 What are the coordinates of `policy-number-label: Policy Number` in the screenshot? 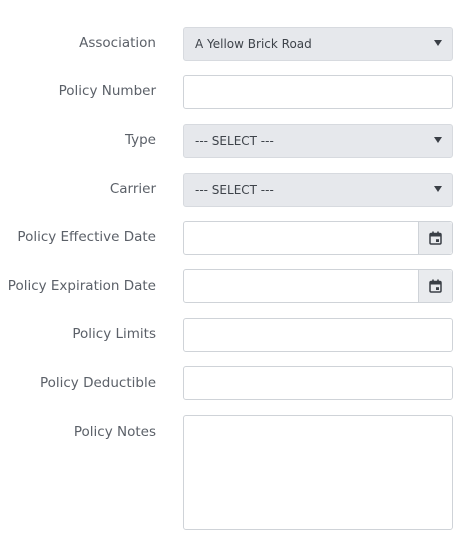 It's located at (107, 91).